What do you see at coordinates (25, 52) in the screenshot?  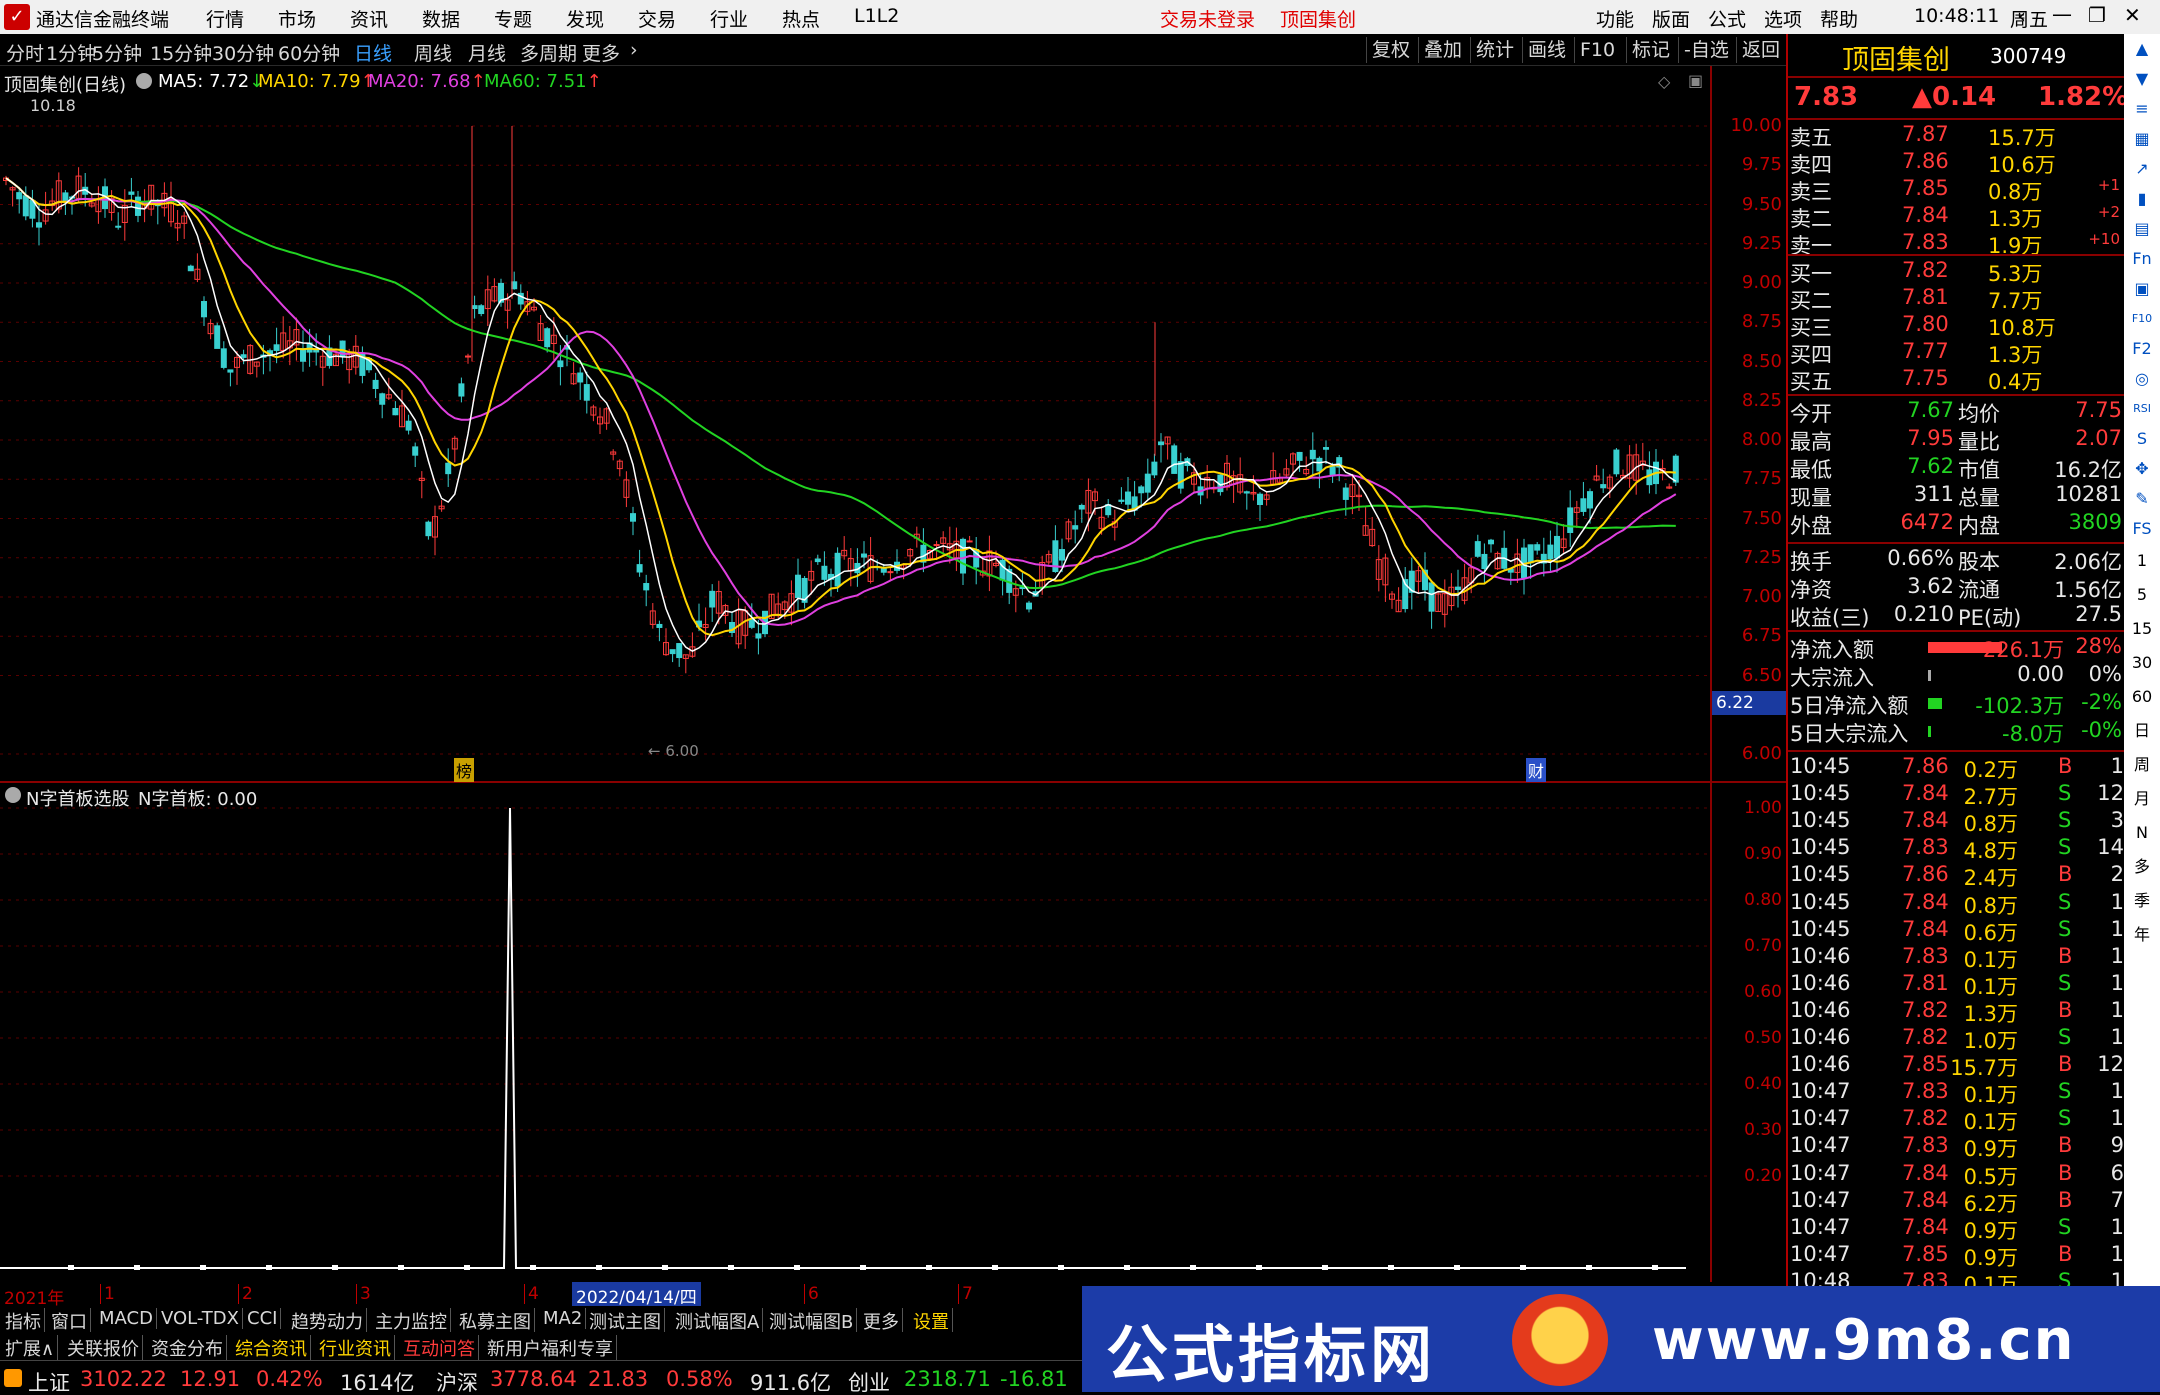 I see `period-tab-fenshi: 分时` at bounding box center [25, 52].